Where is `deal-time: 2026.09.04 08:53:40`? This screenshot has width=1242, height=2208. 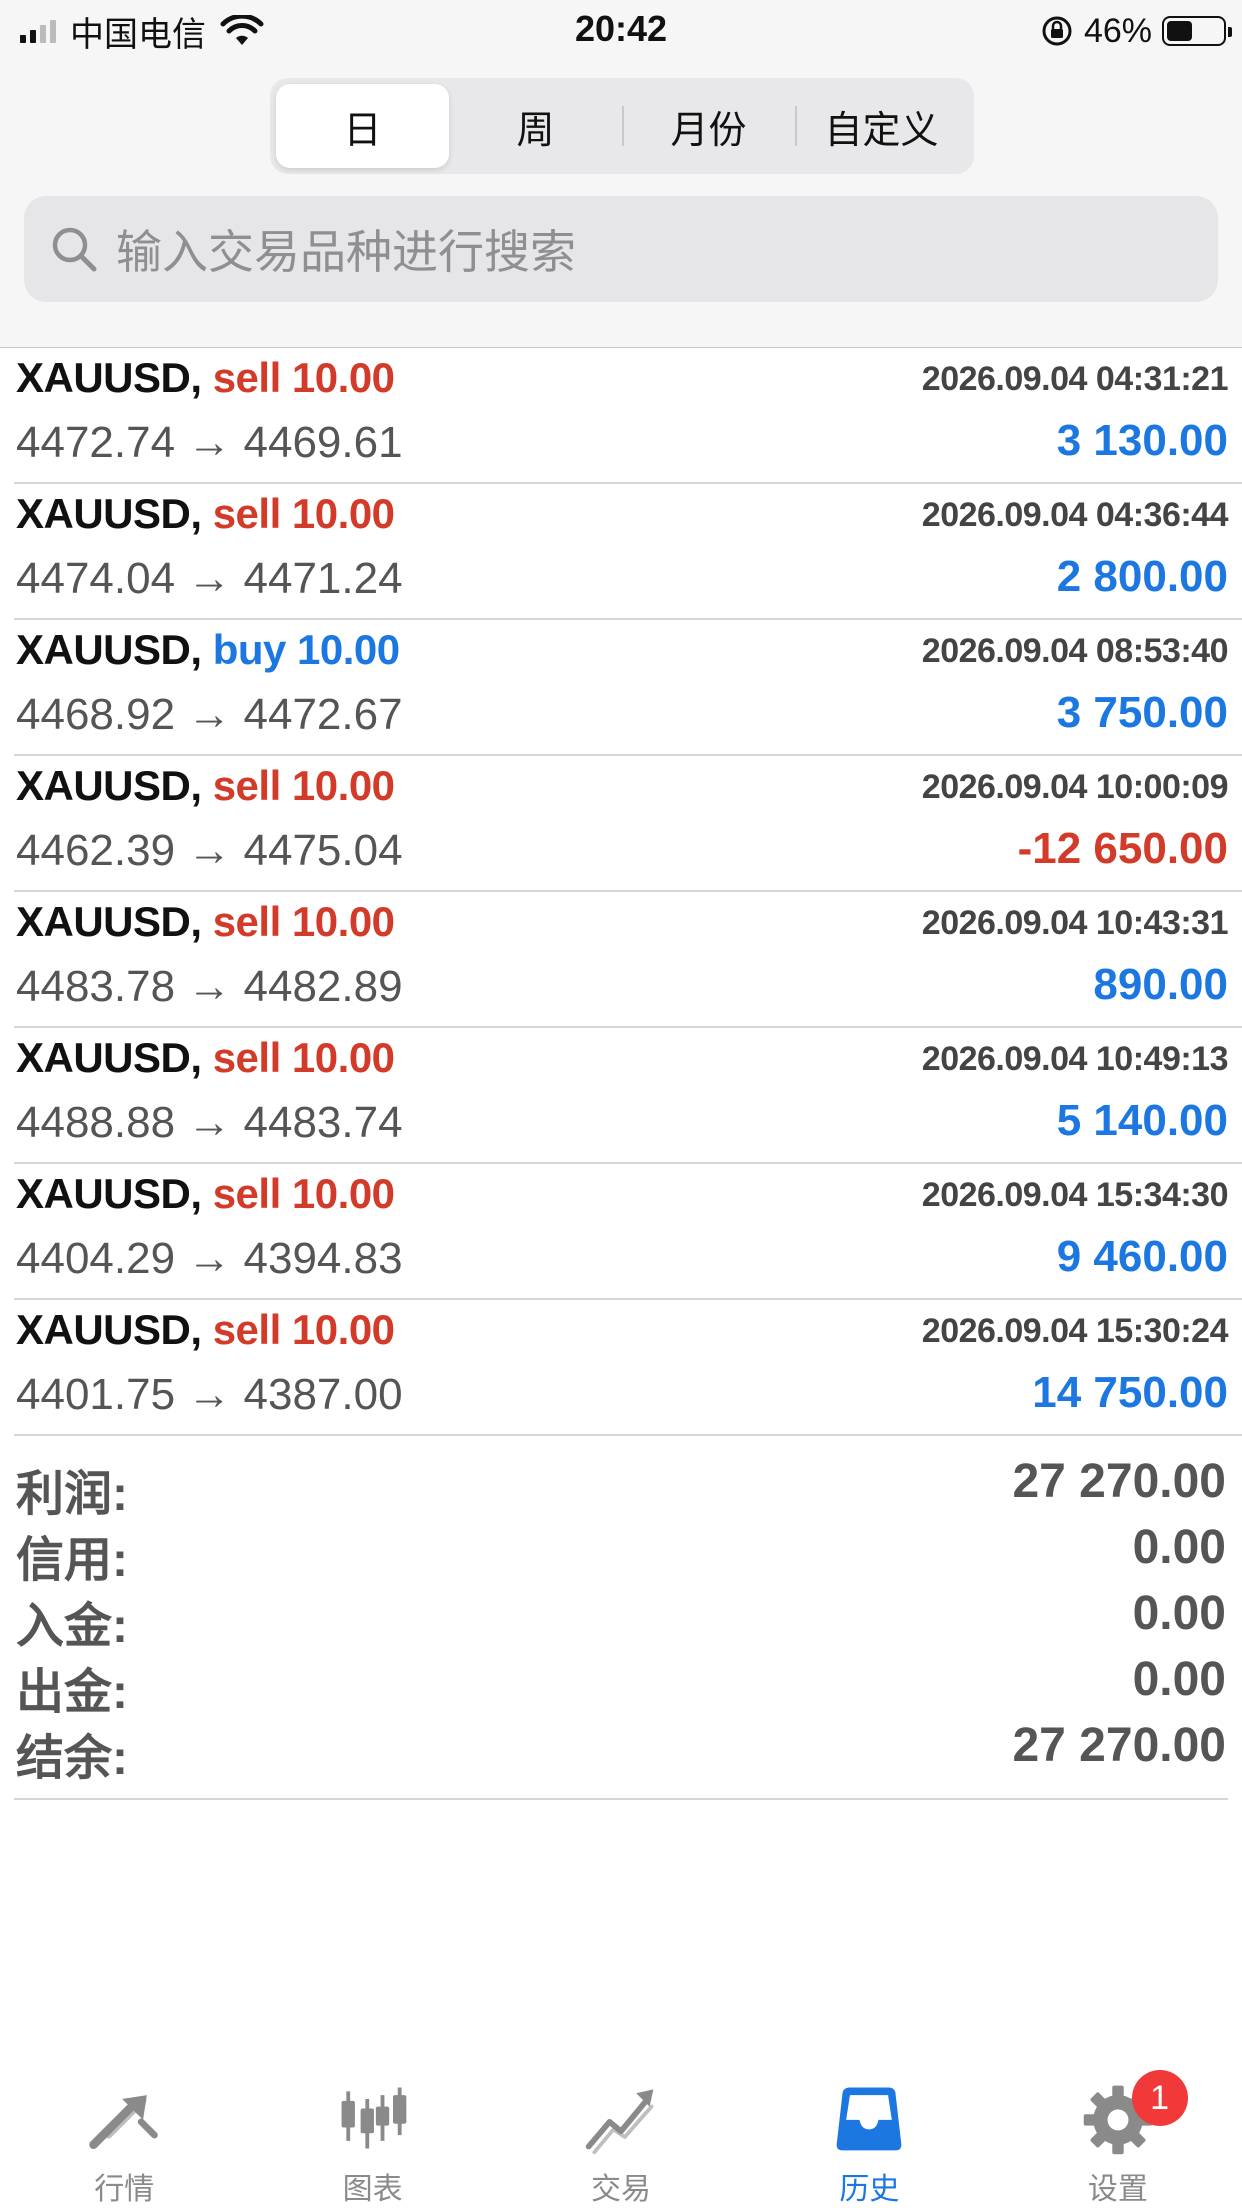 deal-time: 2026.09.04 08:53:40 is located at coordinates (1075, 651).